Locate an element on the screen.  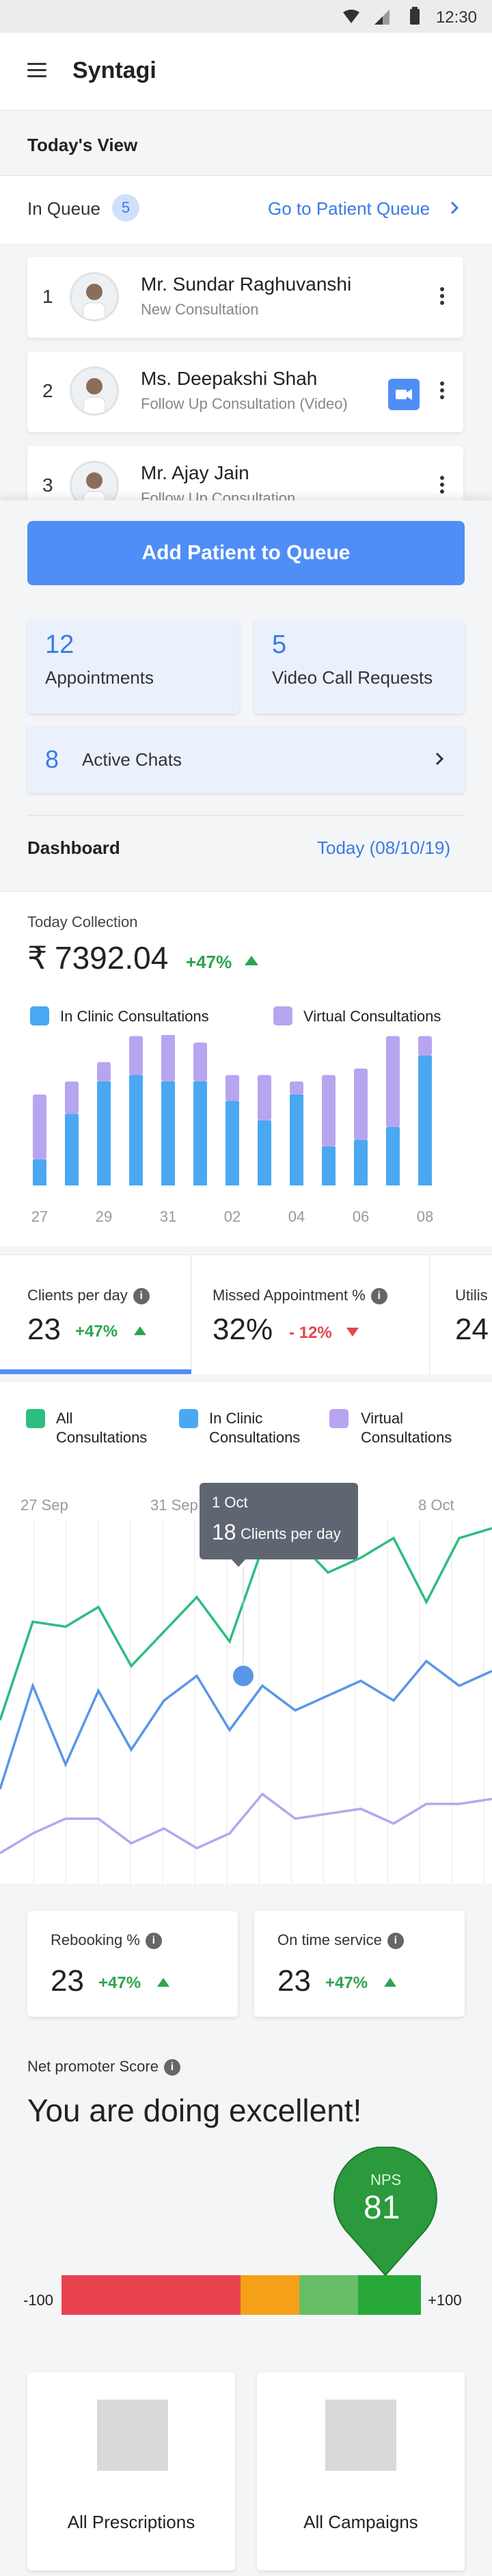
in-queue-label: In Queue is located at coordinates (63, 208).